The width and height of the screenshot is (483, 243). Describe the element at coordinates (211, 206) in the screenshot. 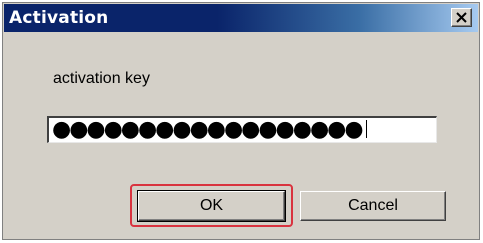

I see `ok-button: OK` at that location.